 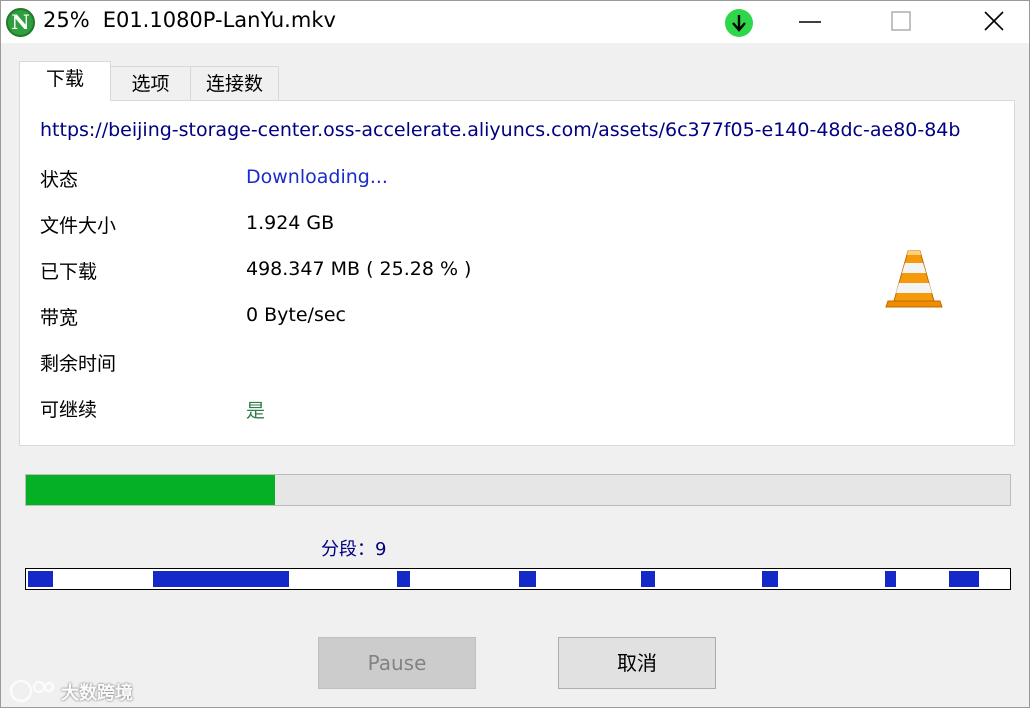 What do you see at coordinates (69, 272) in the screenshot?
I see `downloaded-label: 已下载` at bounding box center [69, 272].